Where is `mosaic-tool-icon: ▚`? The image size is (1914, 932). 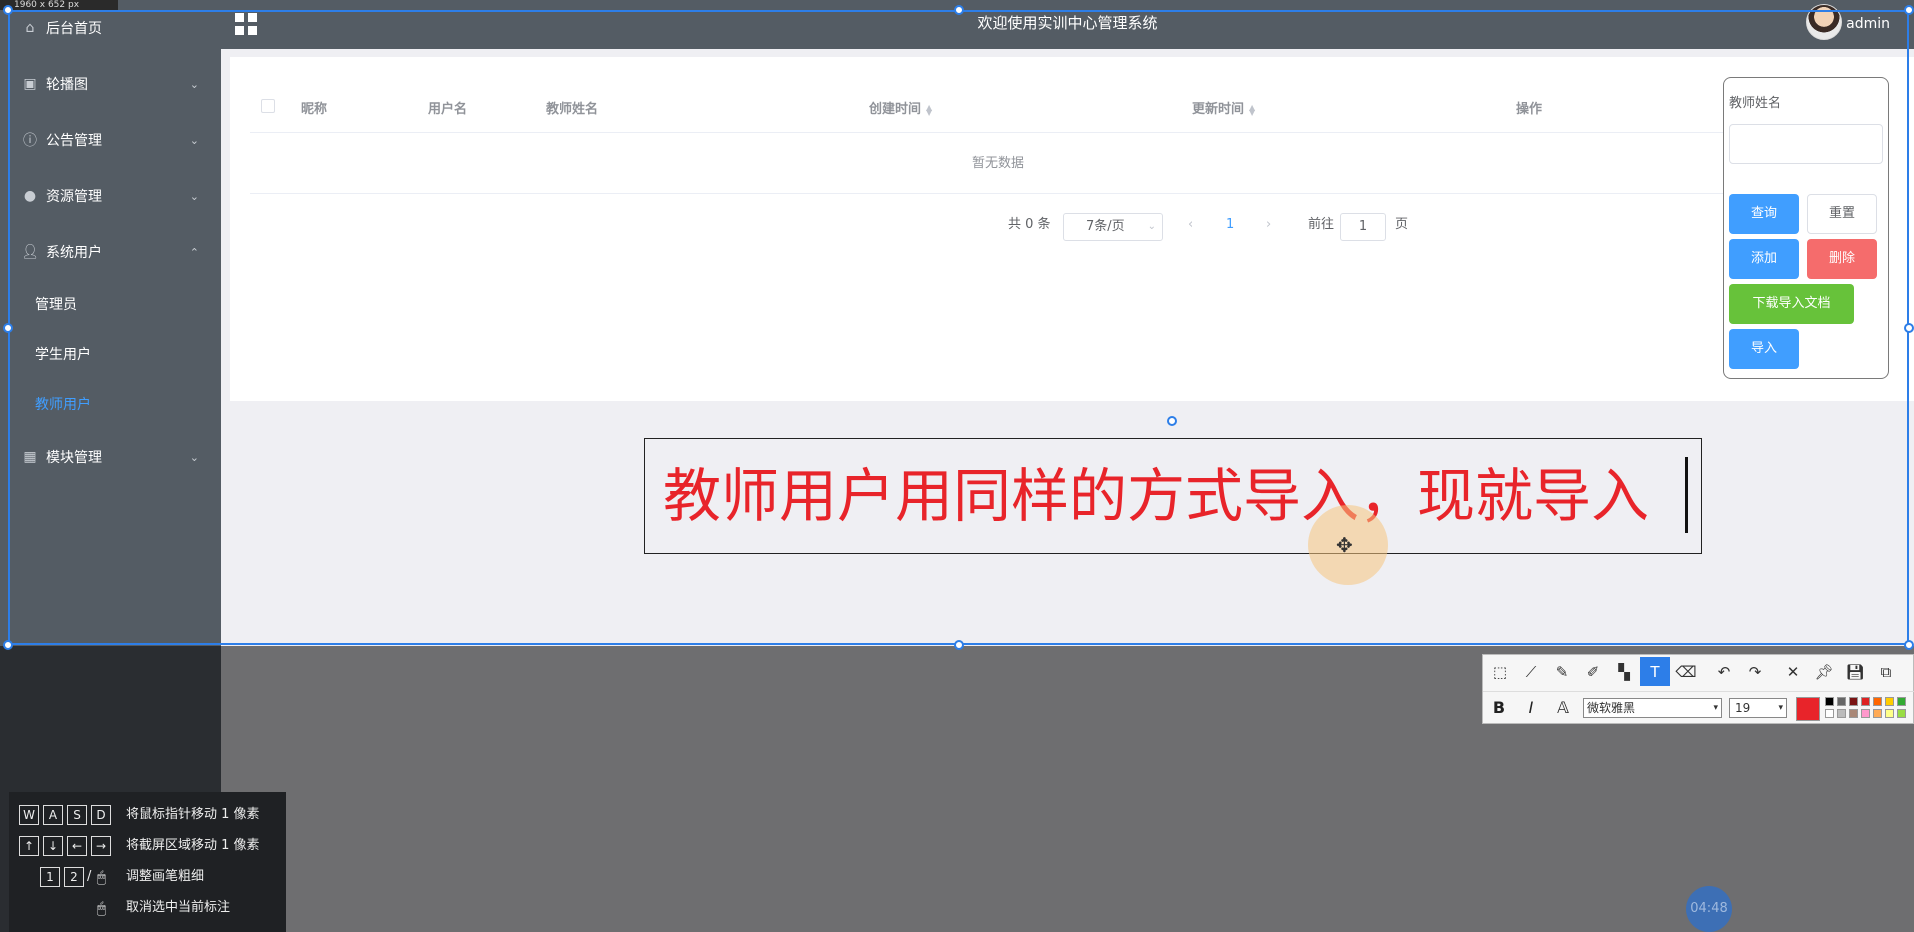
mosaic-tool-icon: ▚ is located at coordinates (1624, 671).